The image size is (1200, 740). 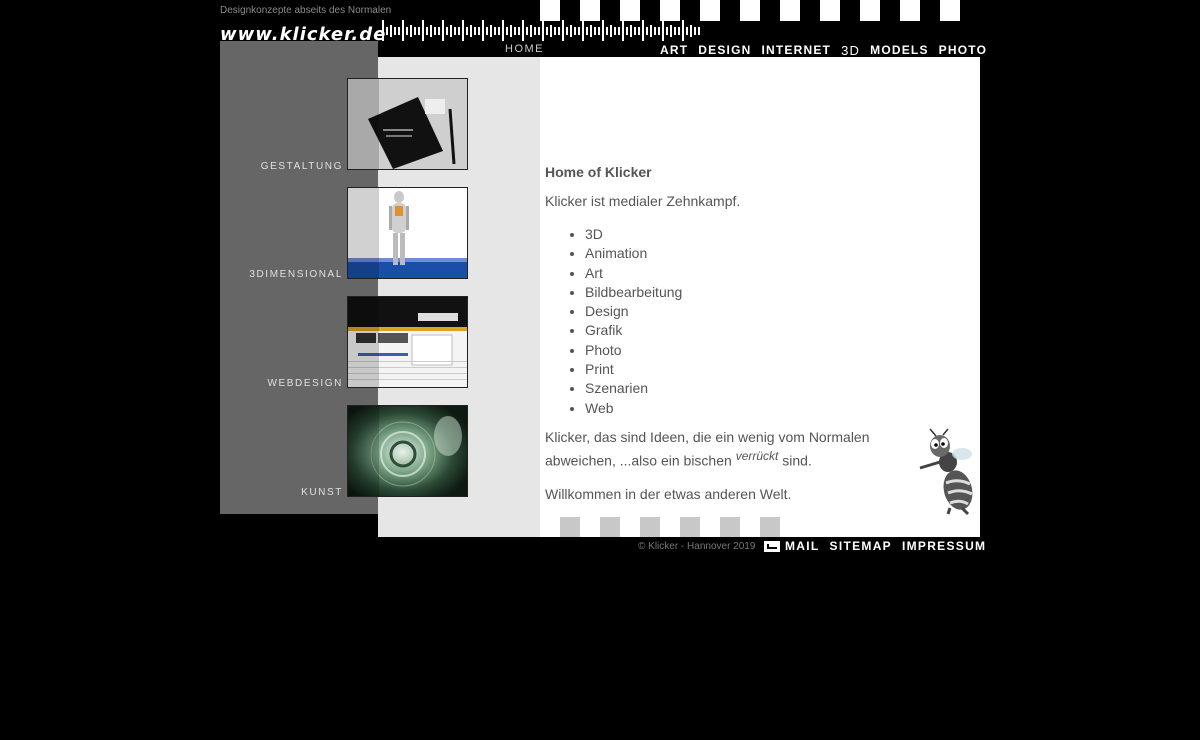 I want to click on footer-navigation: MAIL SITEMAP IMPRESSUM, so click(x=875, y=546).